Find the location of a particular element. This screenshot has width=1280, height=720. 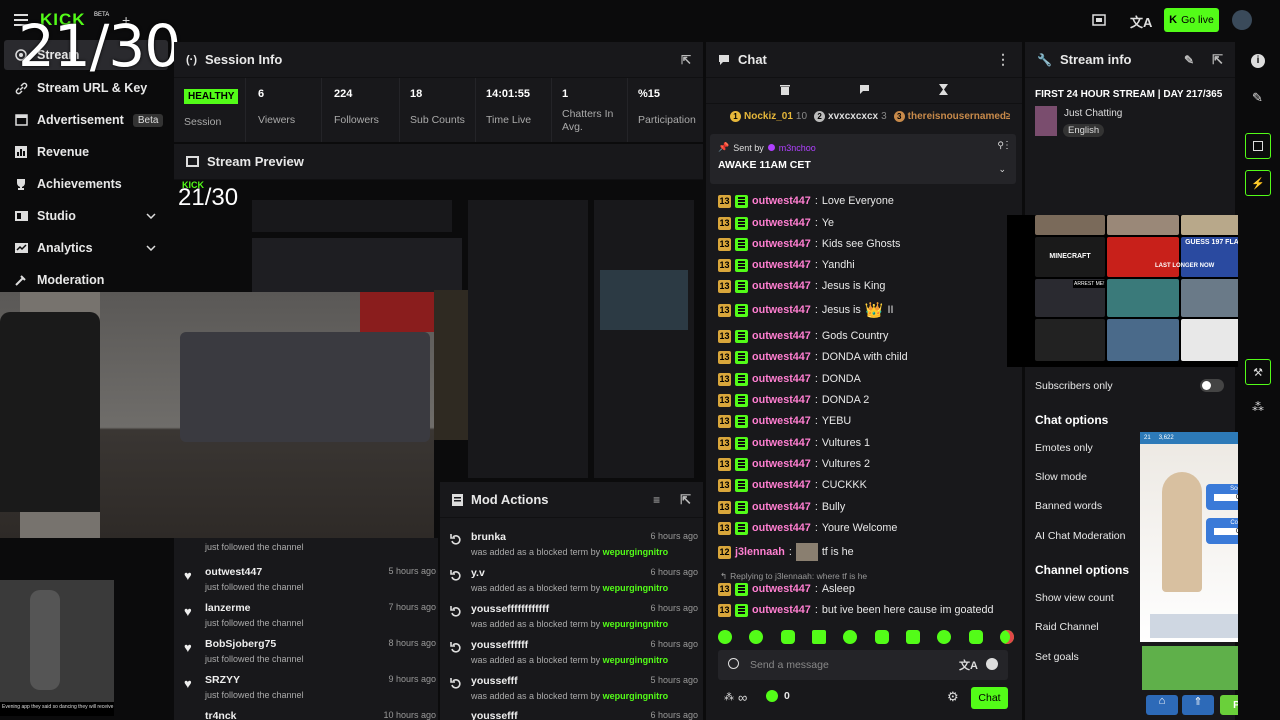

emote-10-icon is located at coordinates (1006, 637).